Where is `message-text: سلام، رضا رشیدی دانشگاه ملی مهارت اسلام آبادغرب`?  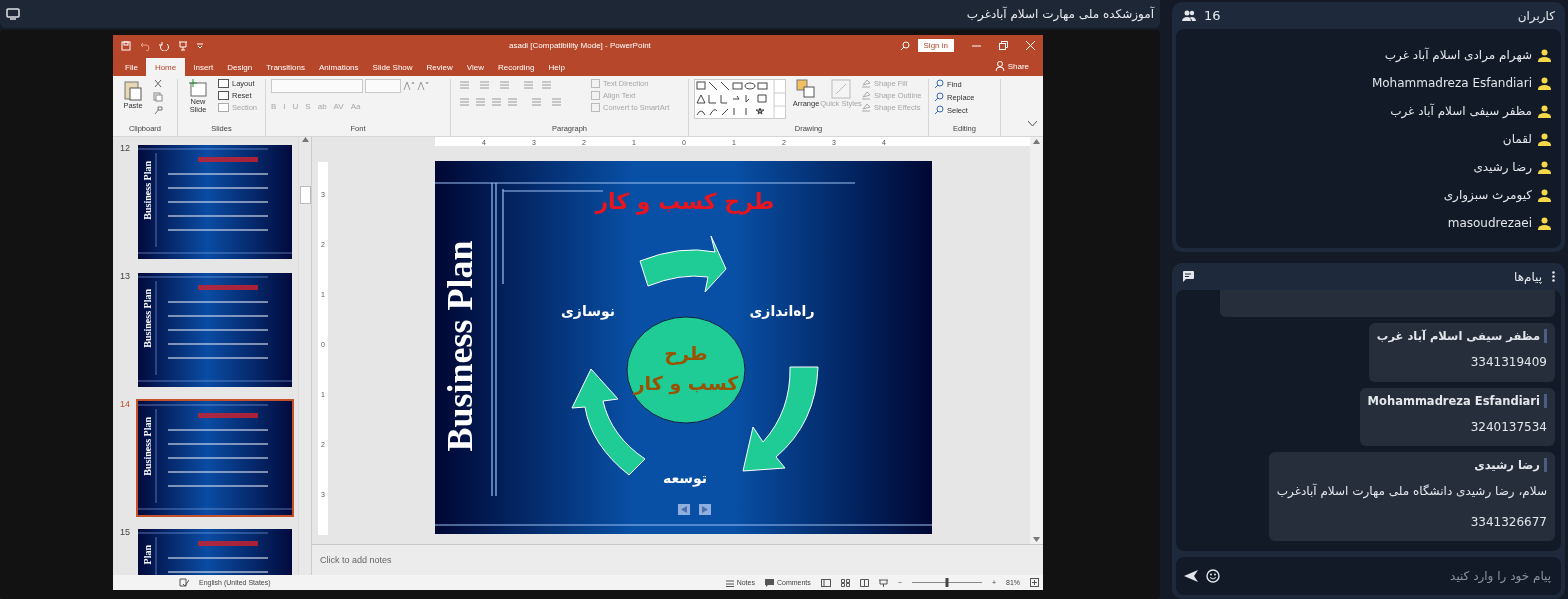 message-text: سلام، رضا رشیدی دانشگاه ملی مهارت اسلام آبادغرب is located at coordinates (1411, 491).